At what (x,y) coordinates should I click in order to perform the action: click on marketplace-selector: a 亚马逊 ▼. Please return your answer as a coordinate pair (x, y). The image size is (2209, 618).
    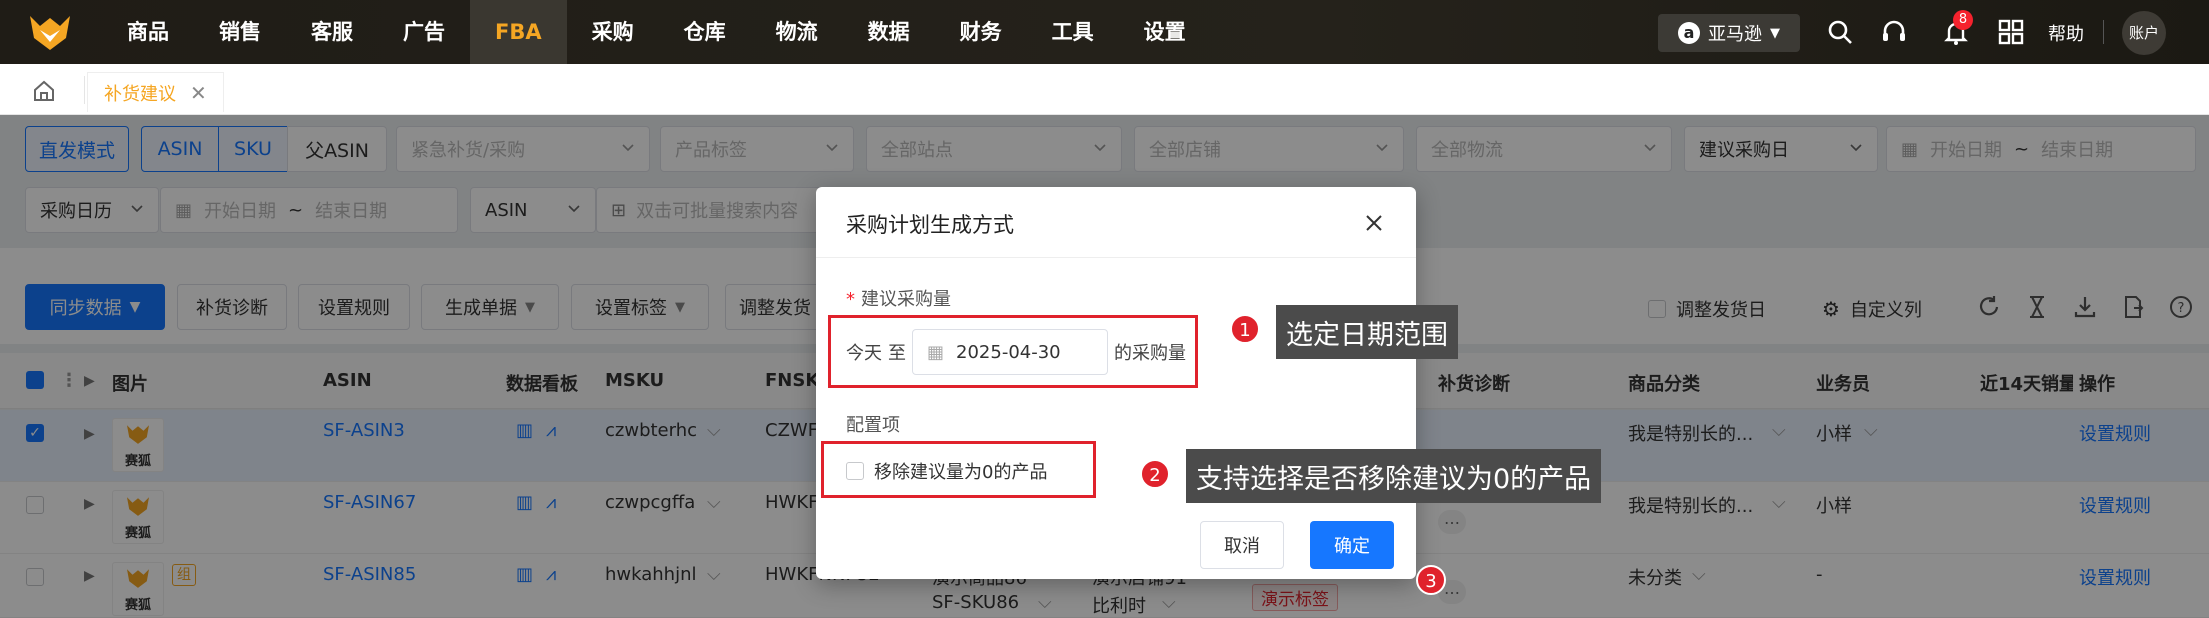
    Looking at the image, I should click on (1729, 33).